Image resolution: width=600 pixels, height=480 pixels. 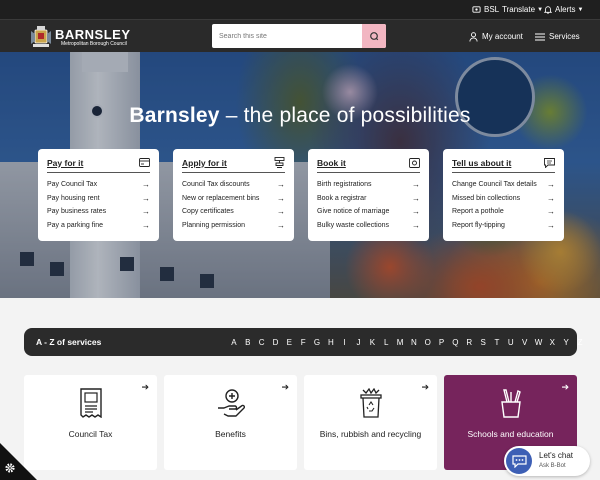 I want to click on quick-link: Book a registrar →, so click(x=368, y=199).